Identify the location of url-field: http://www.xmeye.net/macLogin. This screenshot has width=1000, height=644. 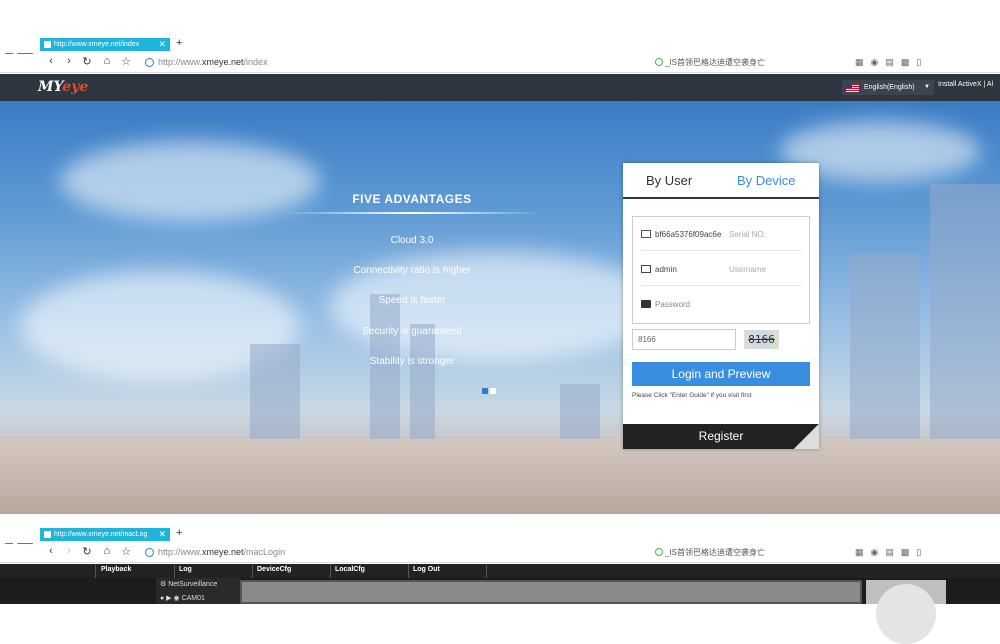
(221, 552).